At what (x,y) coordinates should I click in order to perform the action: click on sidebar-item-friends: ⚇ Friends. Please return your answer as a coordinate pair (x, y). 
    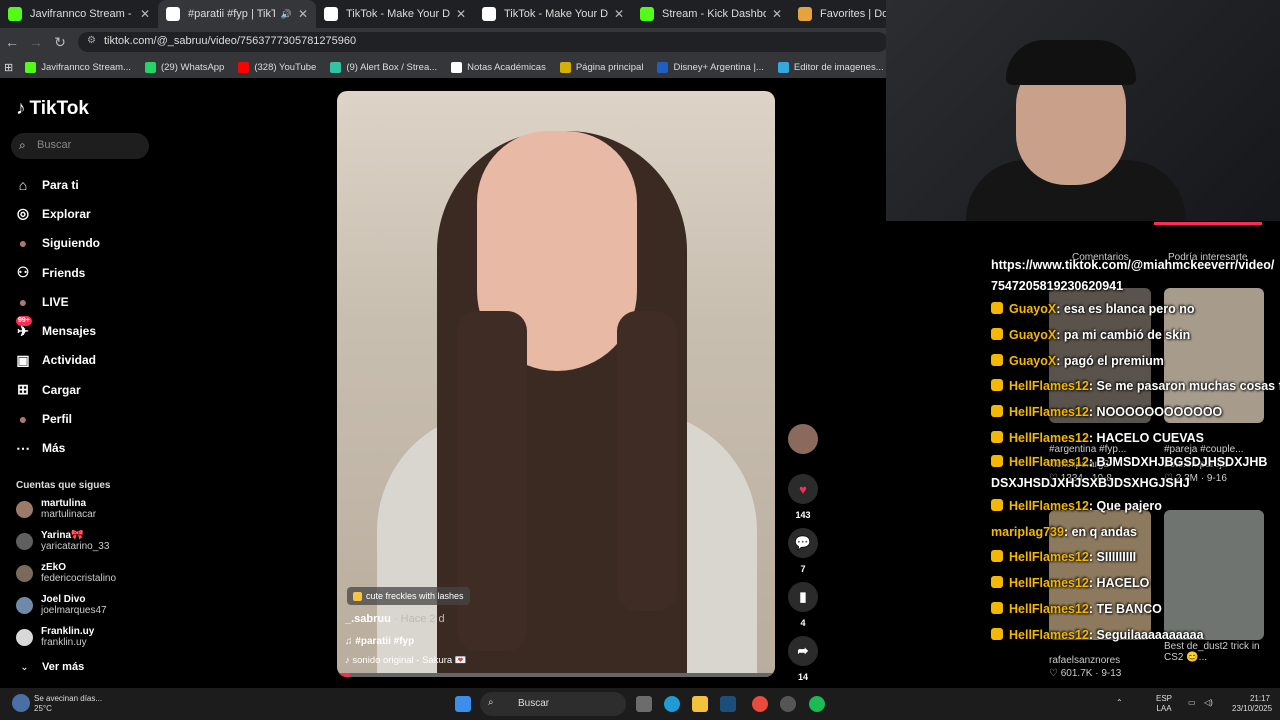
    Looking at the image, I should click on (104, 272).